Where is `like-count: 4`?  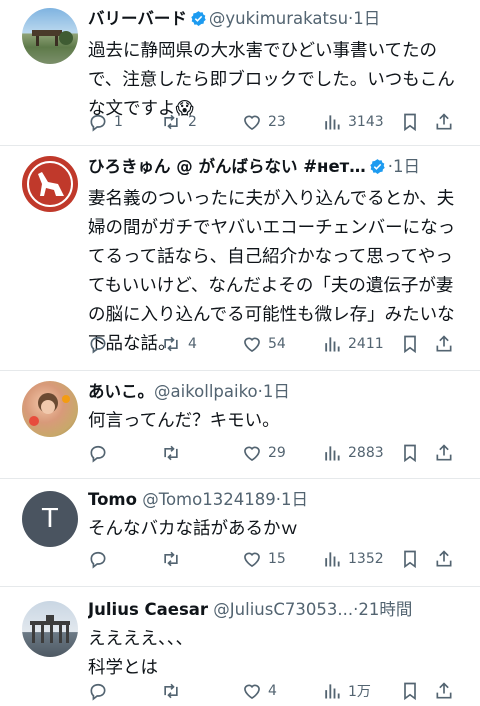 like-count: 4 is located at coordinates (272, 691).